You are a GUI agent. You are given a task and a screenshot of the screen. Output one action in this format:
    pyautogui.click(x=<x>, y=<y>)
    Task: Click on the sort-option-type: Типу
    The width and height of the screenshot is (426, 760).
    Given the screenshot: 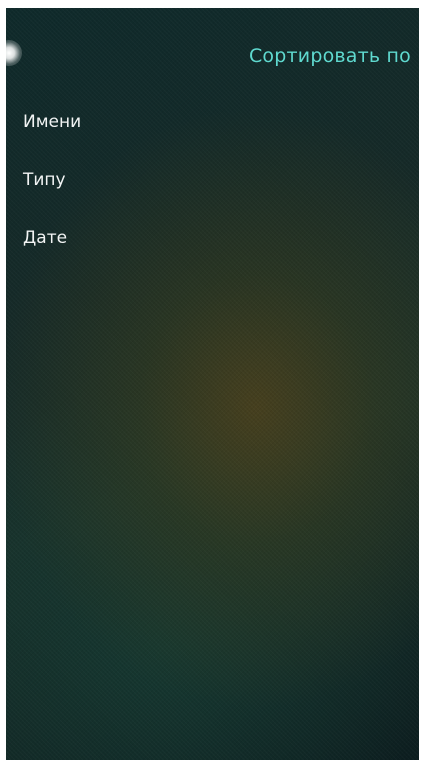 What is the action you would take?
    pyautogui.click(x=52, y=199)
    